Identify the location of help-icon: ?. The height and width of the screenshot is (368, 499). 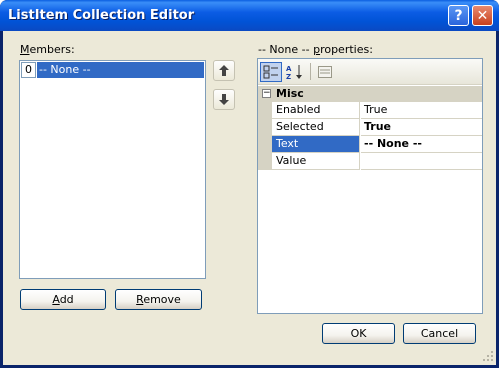
(458, 15).